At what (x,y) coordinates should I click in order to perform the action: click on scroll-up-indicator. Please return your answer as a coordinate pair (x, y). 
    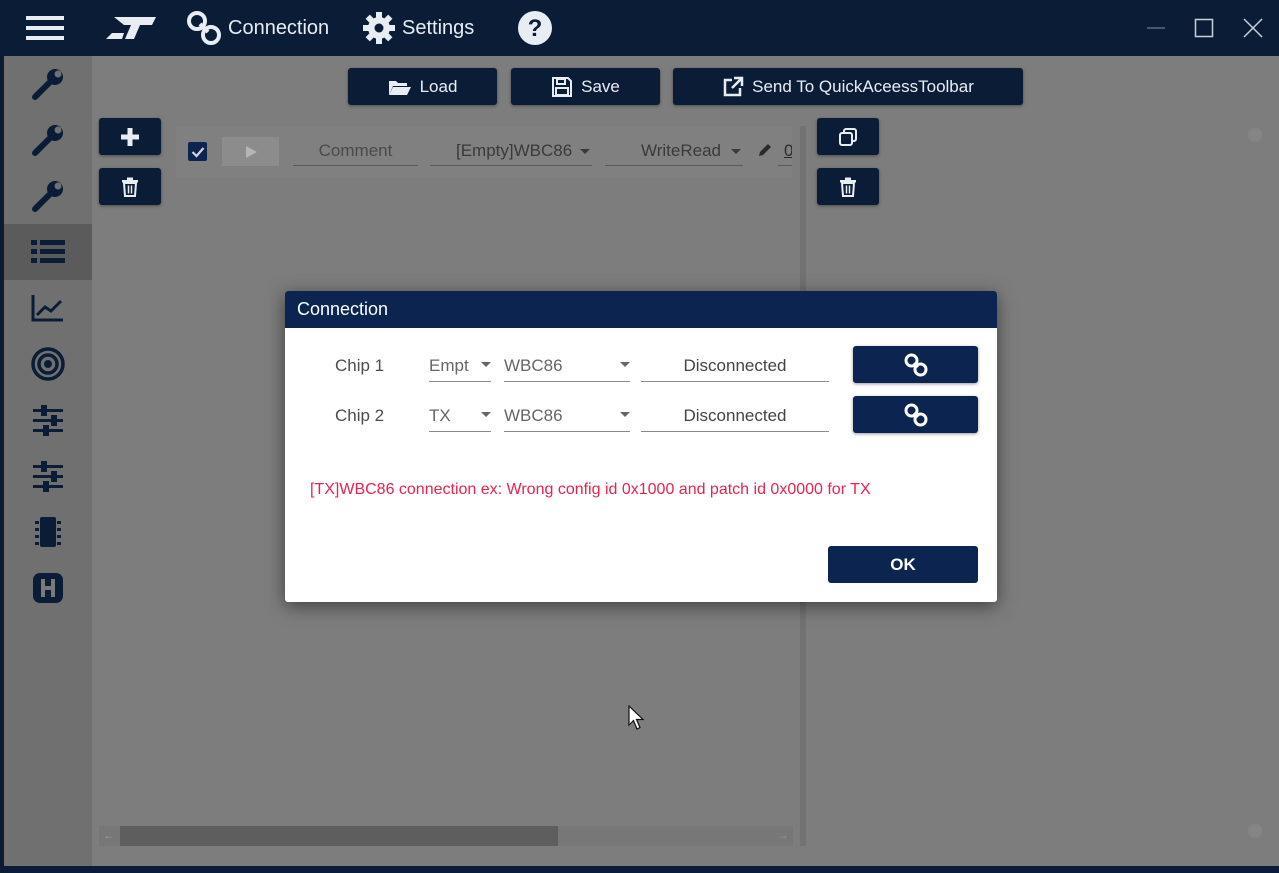
    Looking at the image, I should click on (1255, 135).